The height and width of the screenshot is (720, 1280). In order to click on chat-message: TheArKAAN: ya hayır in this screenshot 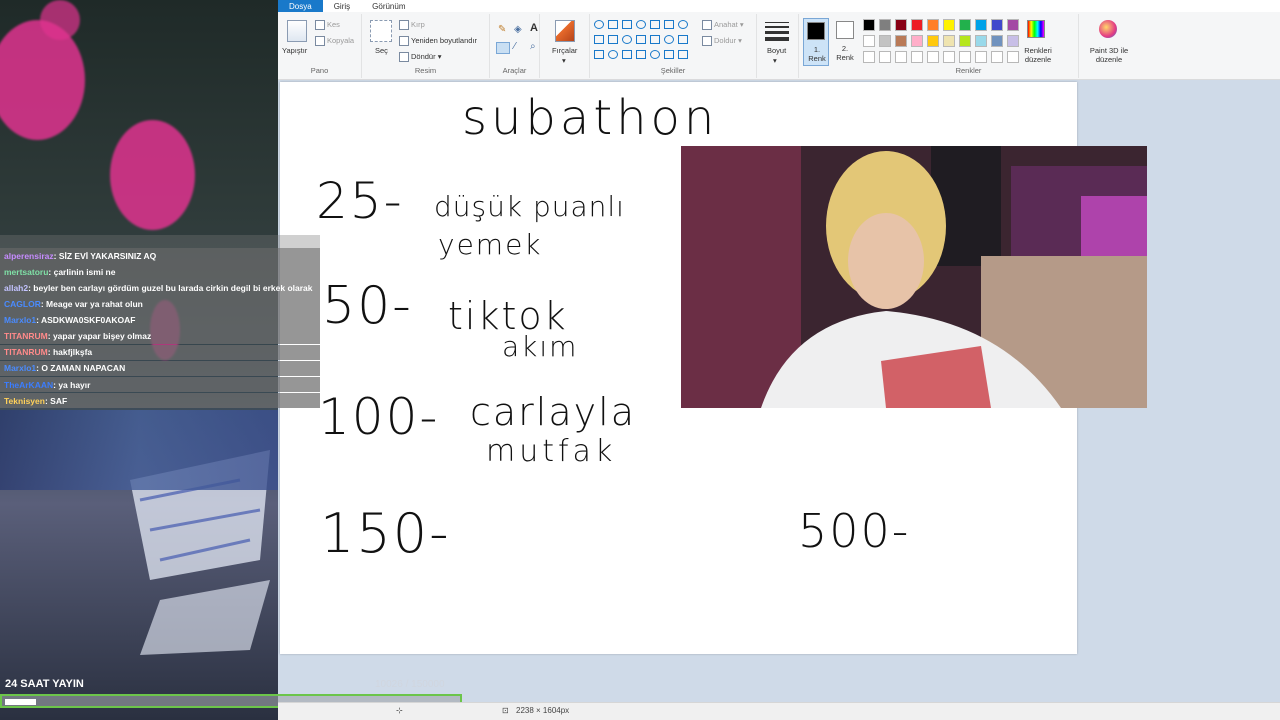, I will do `click(160, 384)`.